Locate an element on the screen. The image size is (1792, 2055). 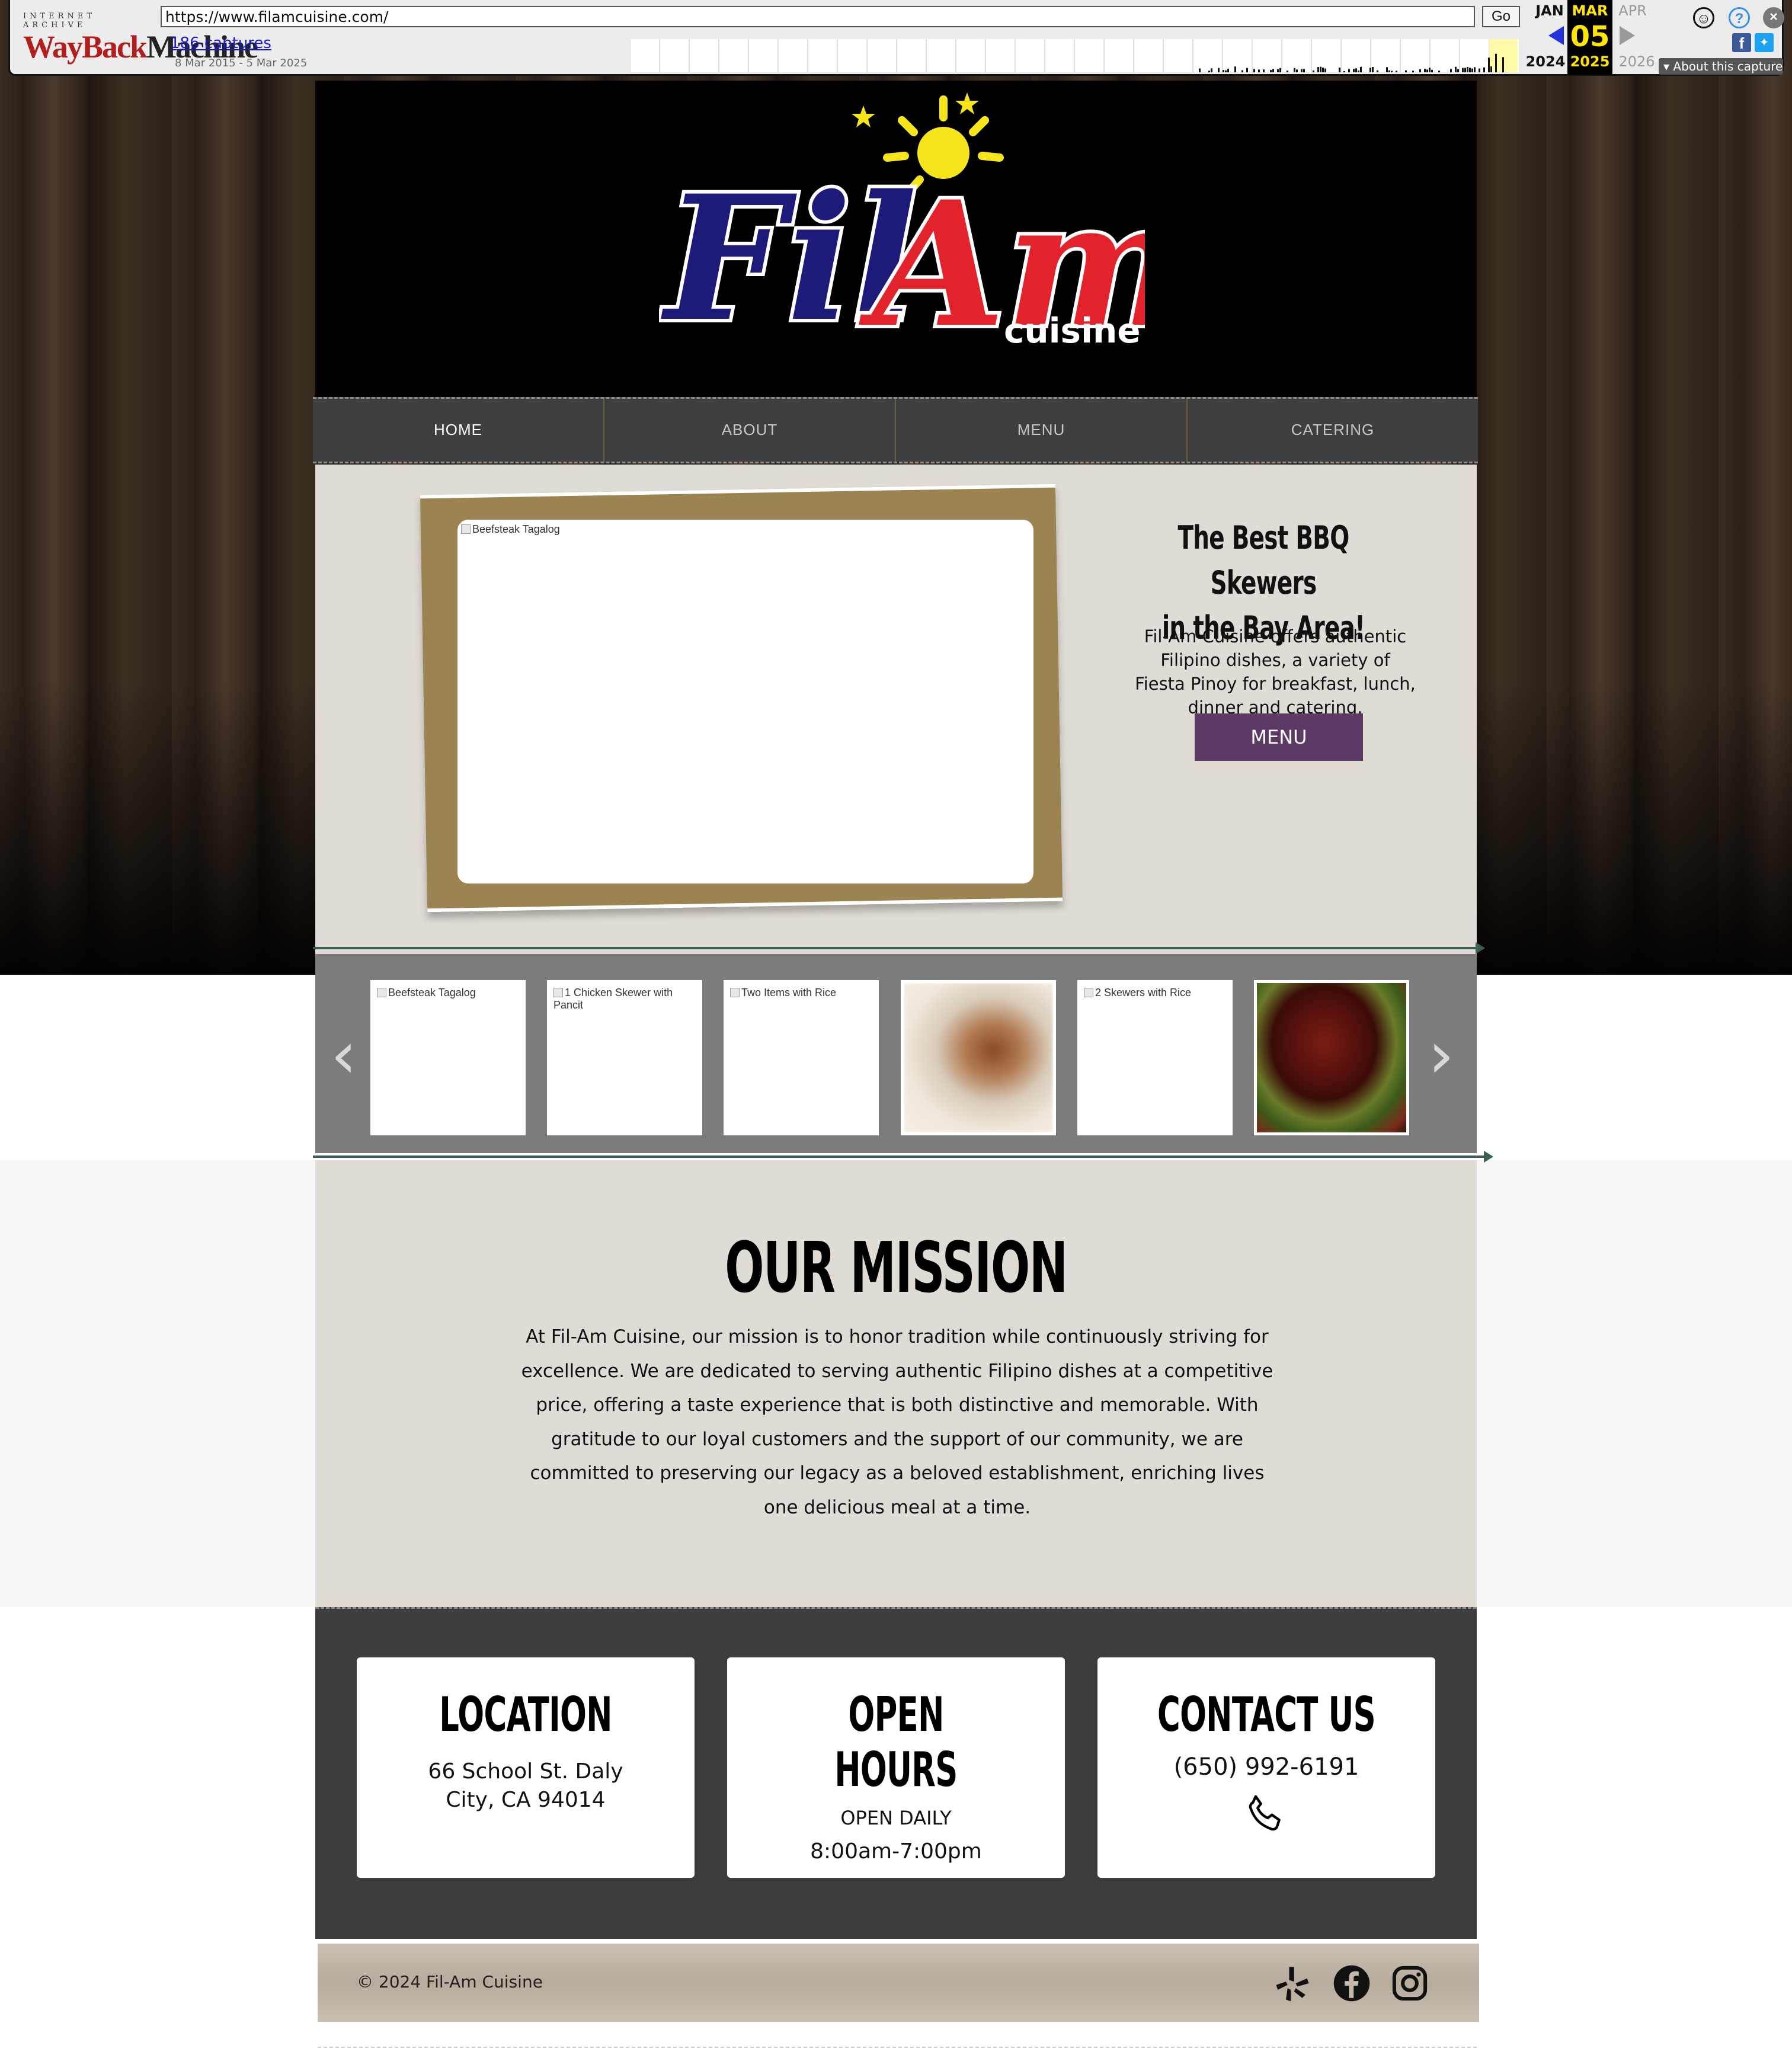
yelp-icon is located at coordinates (1292, 1984).